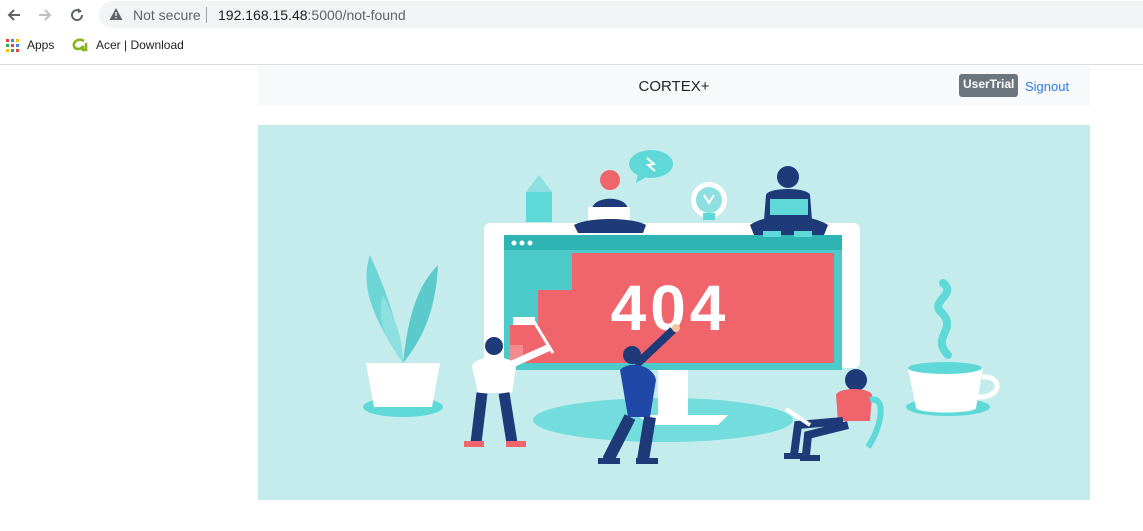 Image resolution: width=1143 pixels, height=531 pixels. Describe the element at coordinates (674, 86) in the screenshot. I see `app-navbar: CORTEX+ UserTrial Signout` at that location.